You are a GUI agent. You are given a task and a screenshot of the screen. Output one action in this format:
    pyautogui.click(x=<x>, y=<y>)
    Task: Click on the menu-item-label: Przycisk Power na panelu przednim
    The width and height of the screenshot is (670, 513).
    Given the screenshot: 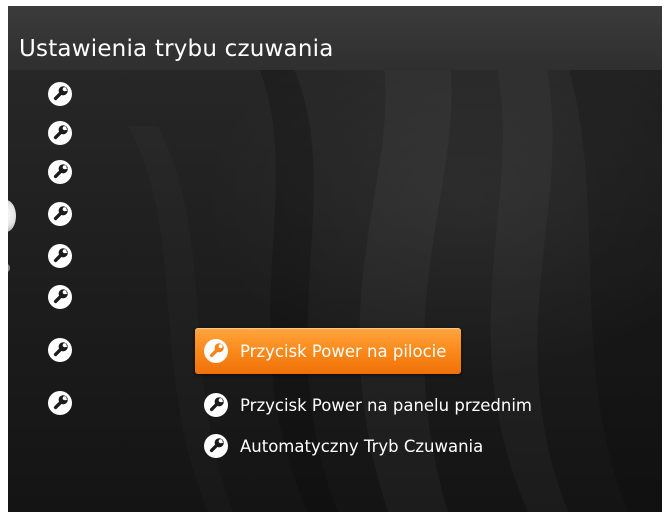 What is the action you would take?
    pyautogui.click(x=386, y=405)
    